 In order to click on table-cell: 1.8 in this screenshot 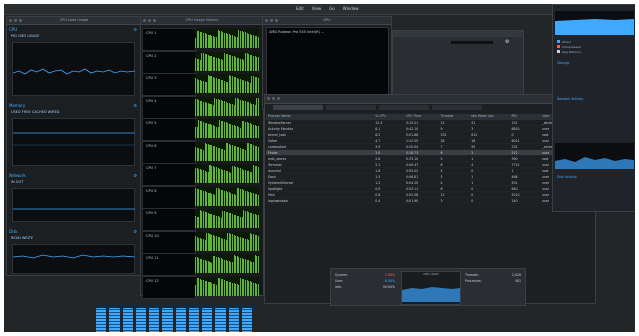, I will do `click(378, 170)`.